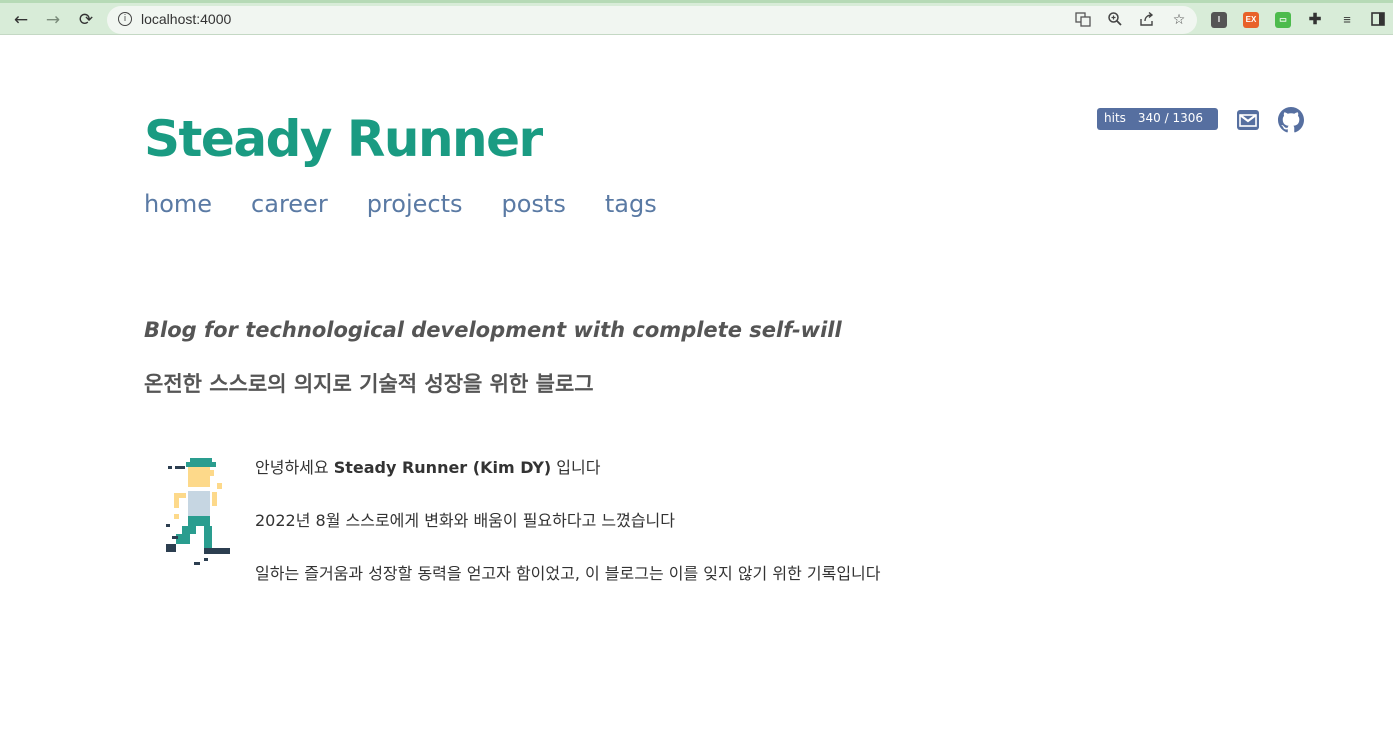  What do you see at coordinates (294, 467) in the screenshot?
I see `greeting-prefix: 안녕하세요` at bounding box center [294, 467].